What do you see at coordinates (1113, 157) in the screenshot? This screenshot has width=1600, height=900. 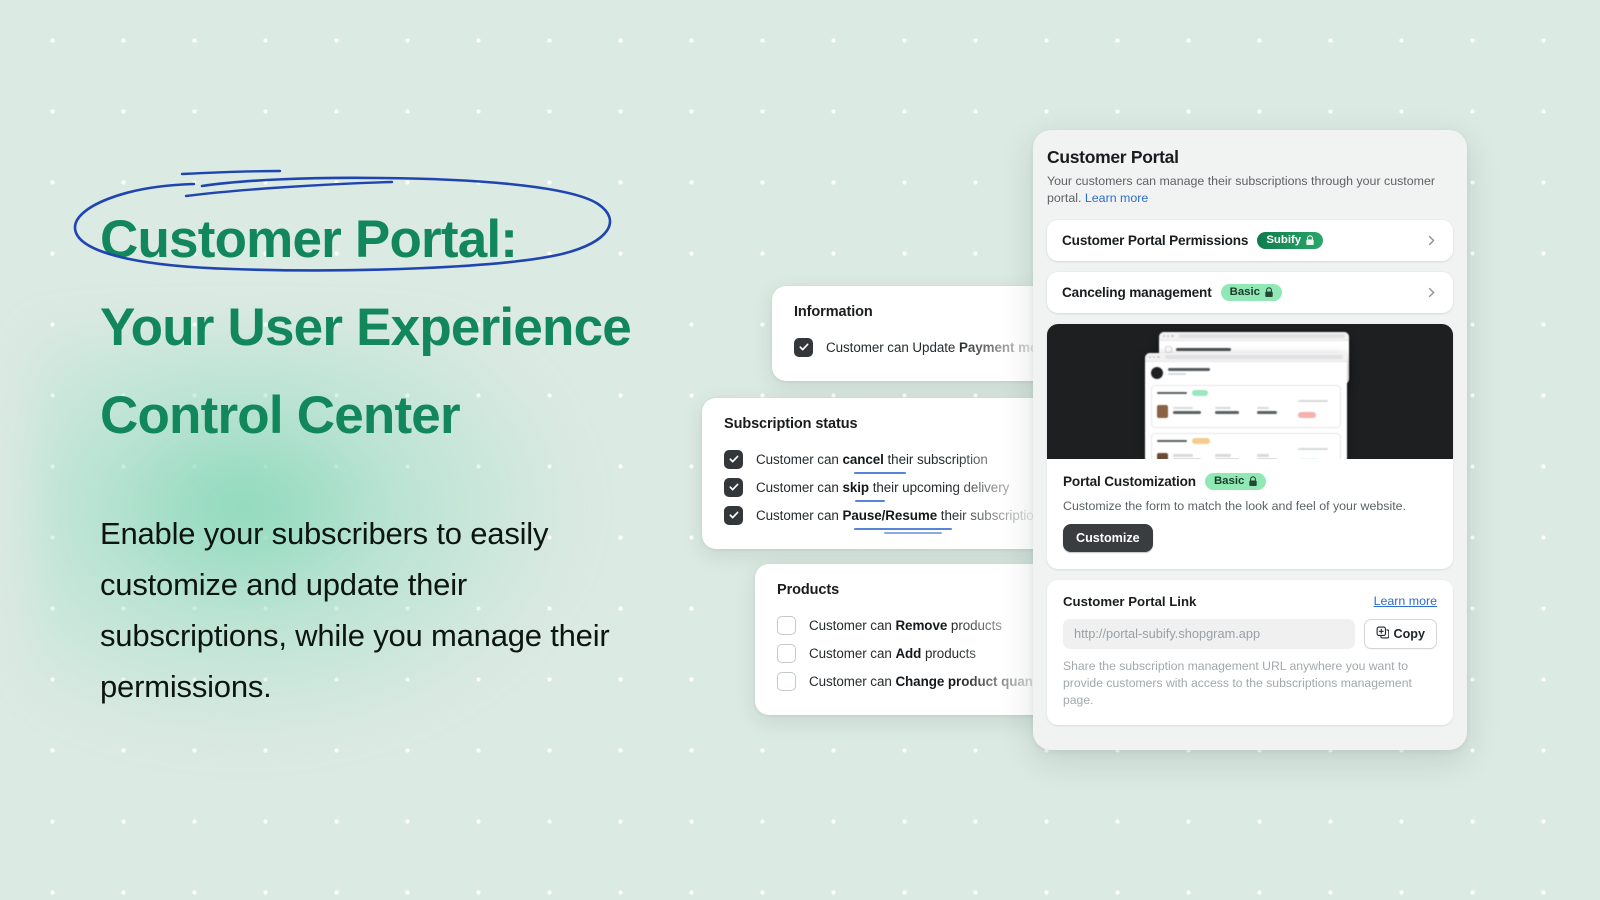 I see `panel-title: Customer Portal` at bounding box center [1113, 157].